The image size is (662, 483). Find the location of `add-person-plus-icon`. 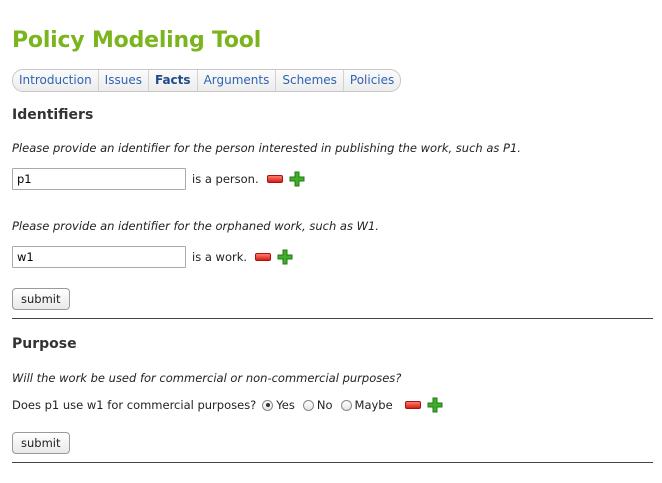

add-person-plus-icon is located at coordinates (297, 179).